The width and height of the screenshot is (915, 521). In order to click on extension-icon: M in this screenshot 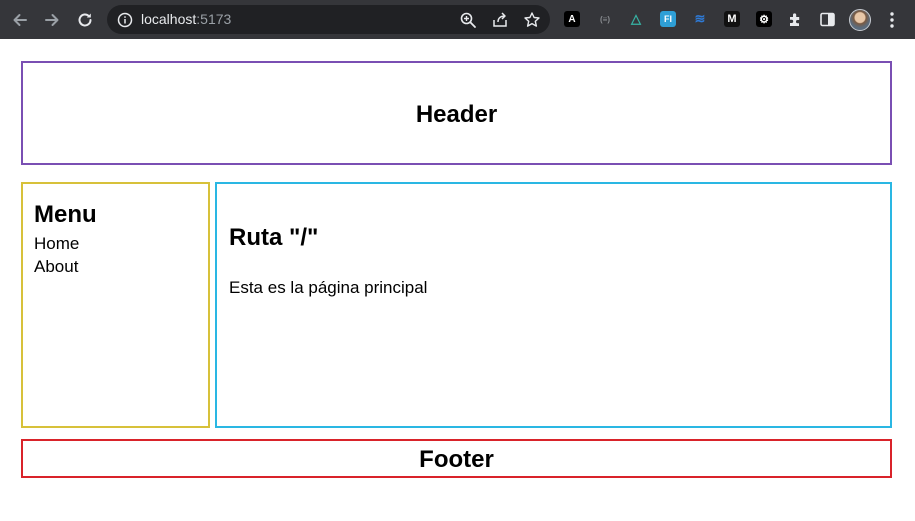, I will do `click(732, 19)`.